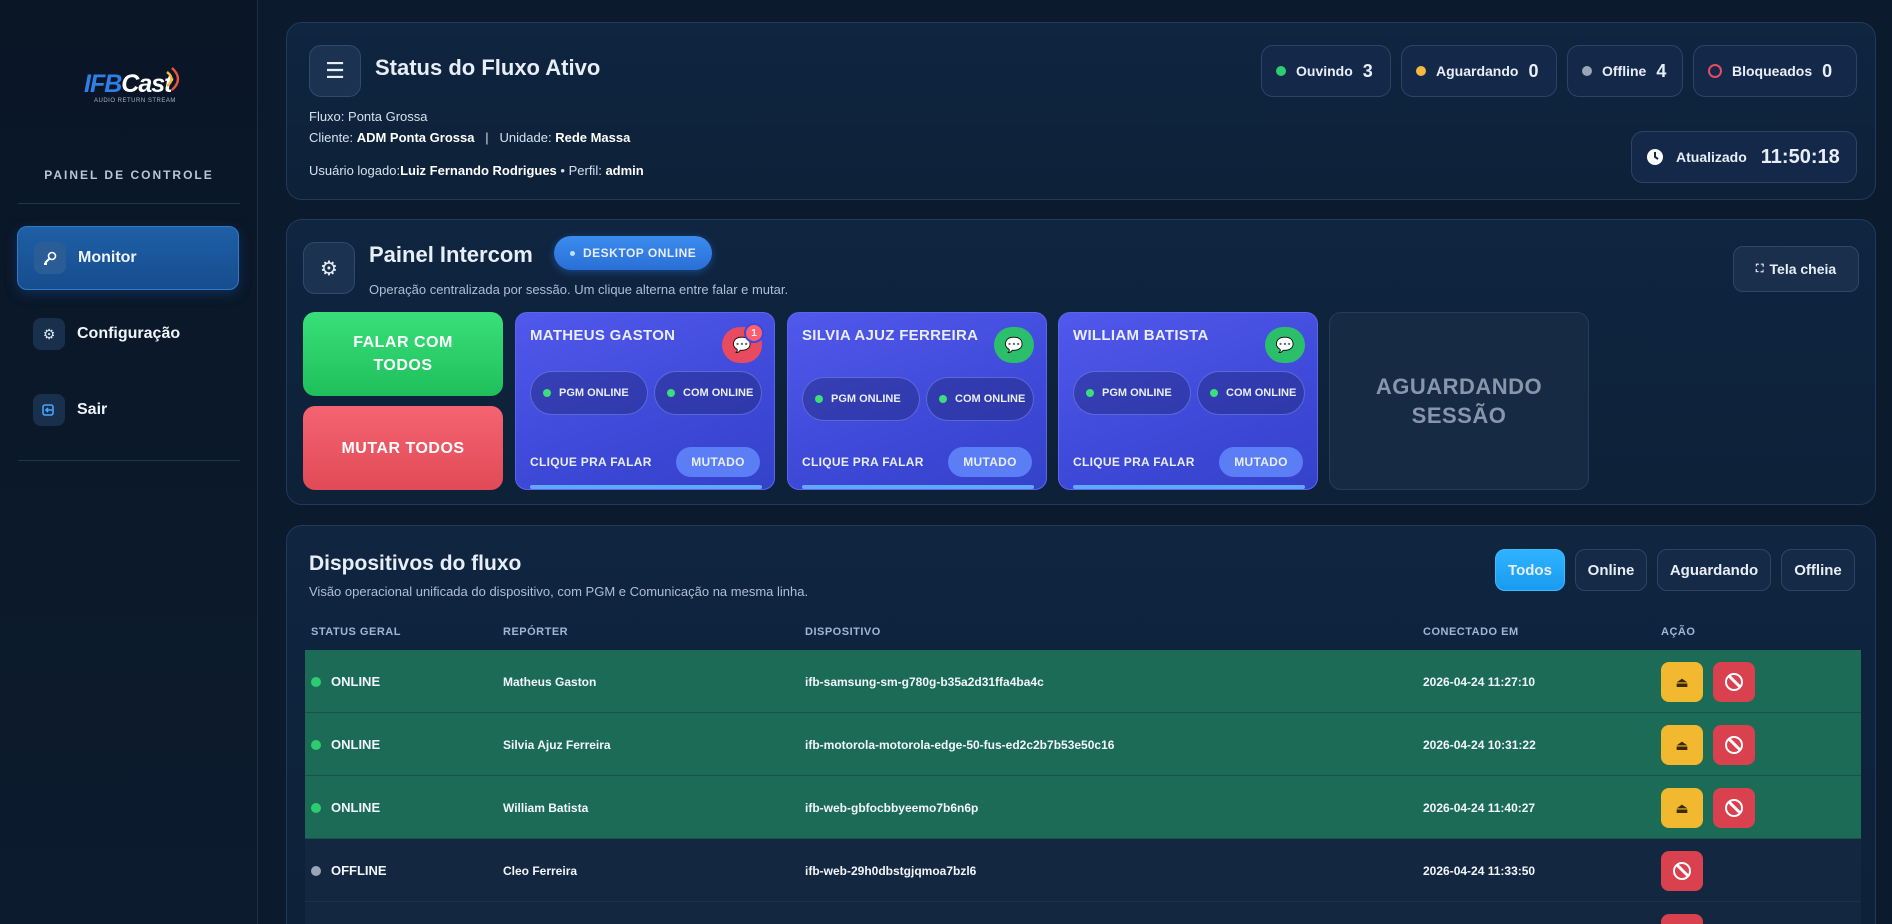 Image resolution: width=1892 pixels, height=924 pixels. Describe the element at coordinates (843, 632) in the screenshot. I see `col-device: DISPOSITIVO` at that location.